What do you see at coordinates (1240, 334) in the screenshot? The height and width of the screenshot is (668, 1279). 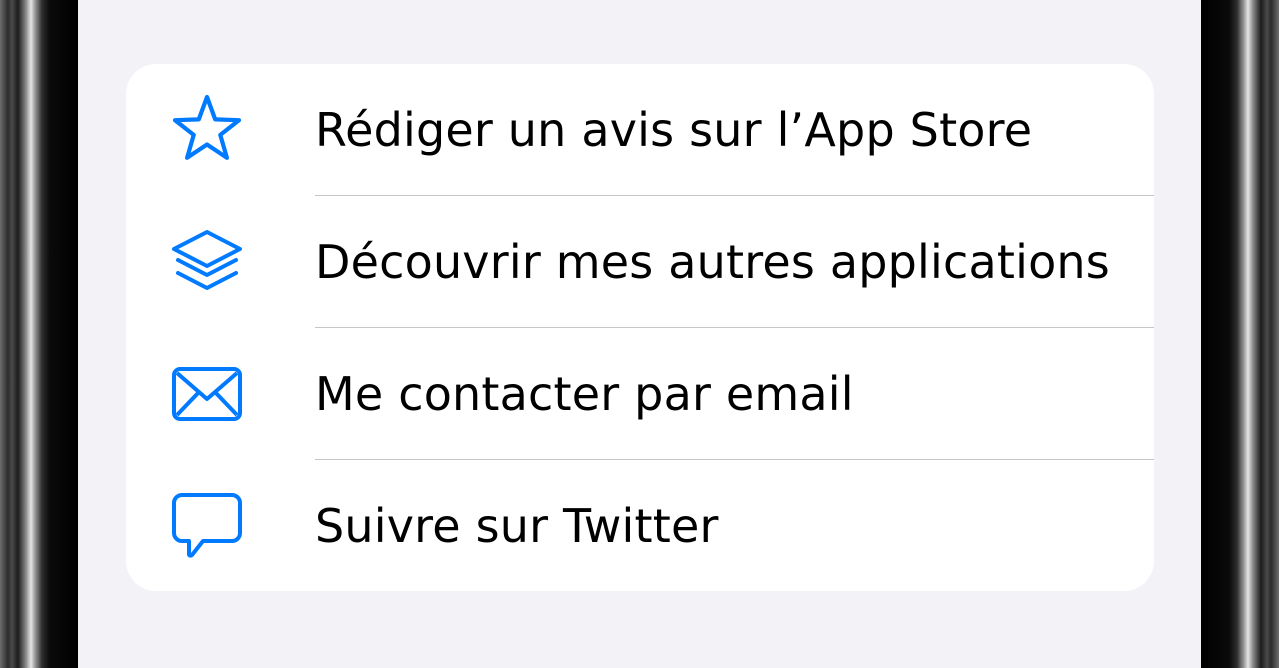 I see `device-bezel-right` at bounding box center [1240, 334].